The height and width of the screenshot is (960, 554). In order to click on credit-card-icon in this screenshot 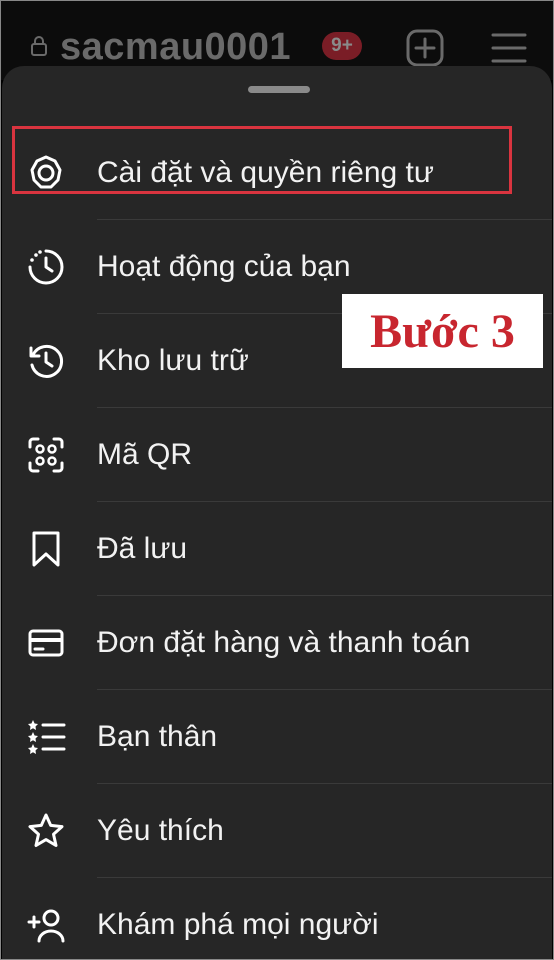, I will do `click(46, 643)`.